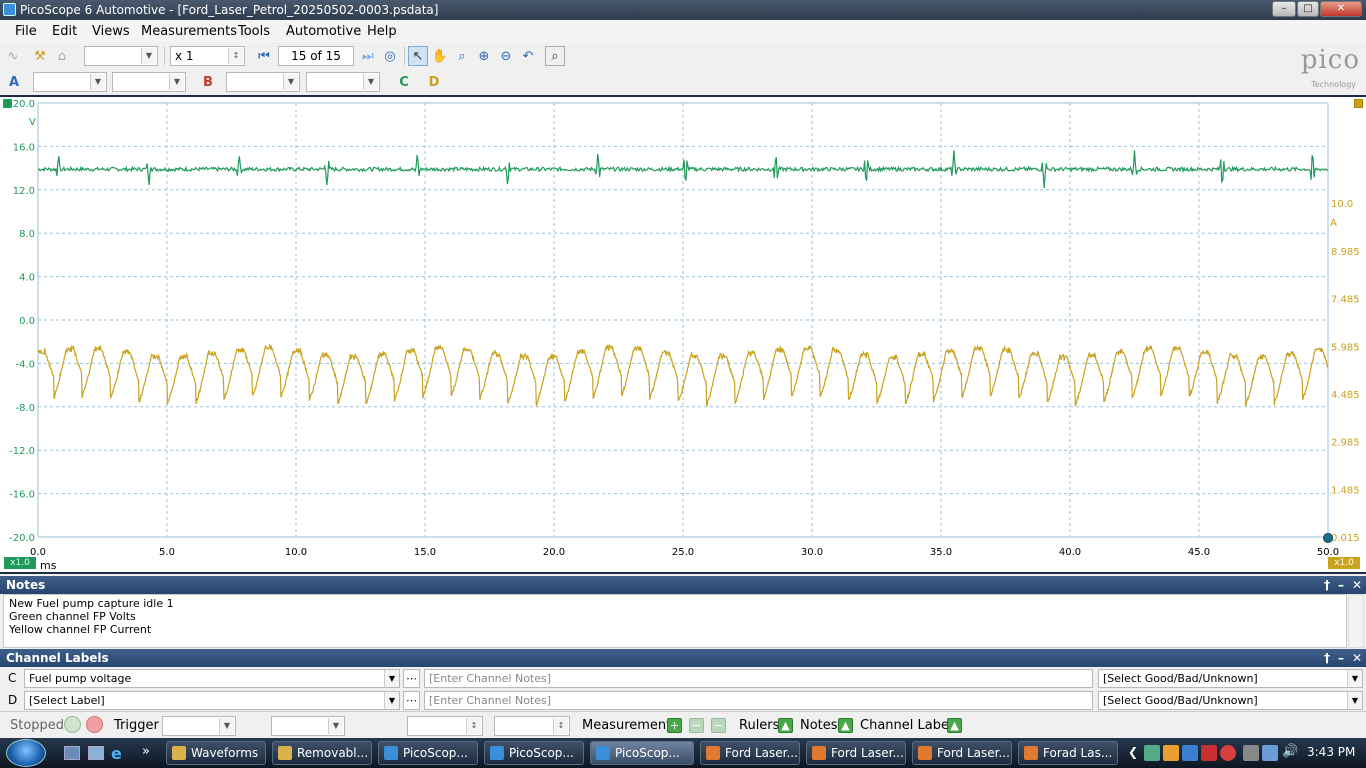 This screenshot has width=1366, height=768. Describe the element at coordinates (696, 725) in the screenshot. I see `edit-measurement-icon: −` at that location.